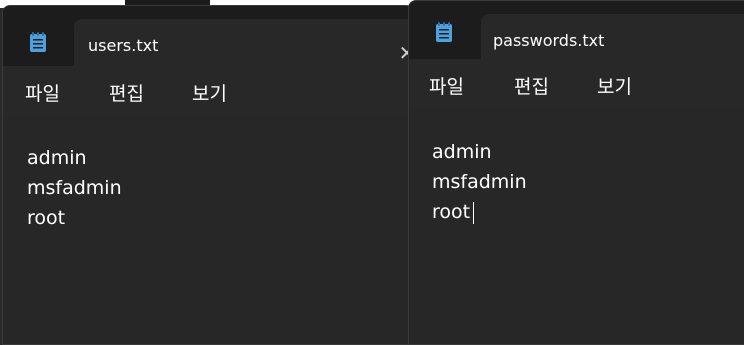  What do you see at coordinates (549, 40) in the screenshot?
I see `tab-title: passwords.txt` at bounding box center [549, 40].